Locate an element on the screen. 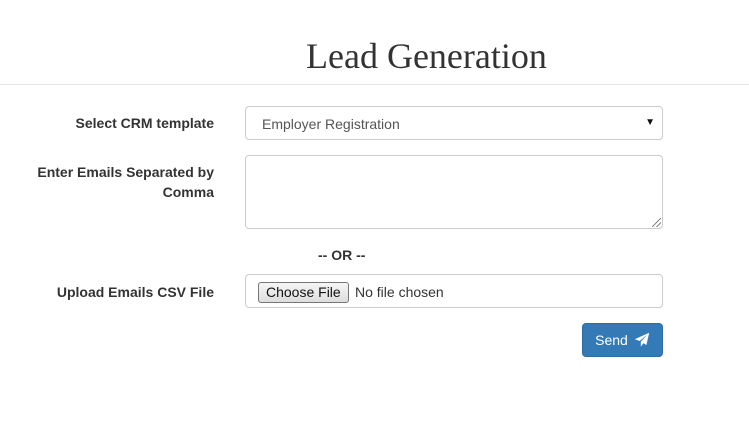 Image resolution: width=749 pixels, height=421 pixels. send-button: Send is located at coordinates (622, 340).